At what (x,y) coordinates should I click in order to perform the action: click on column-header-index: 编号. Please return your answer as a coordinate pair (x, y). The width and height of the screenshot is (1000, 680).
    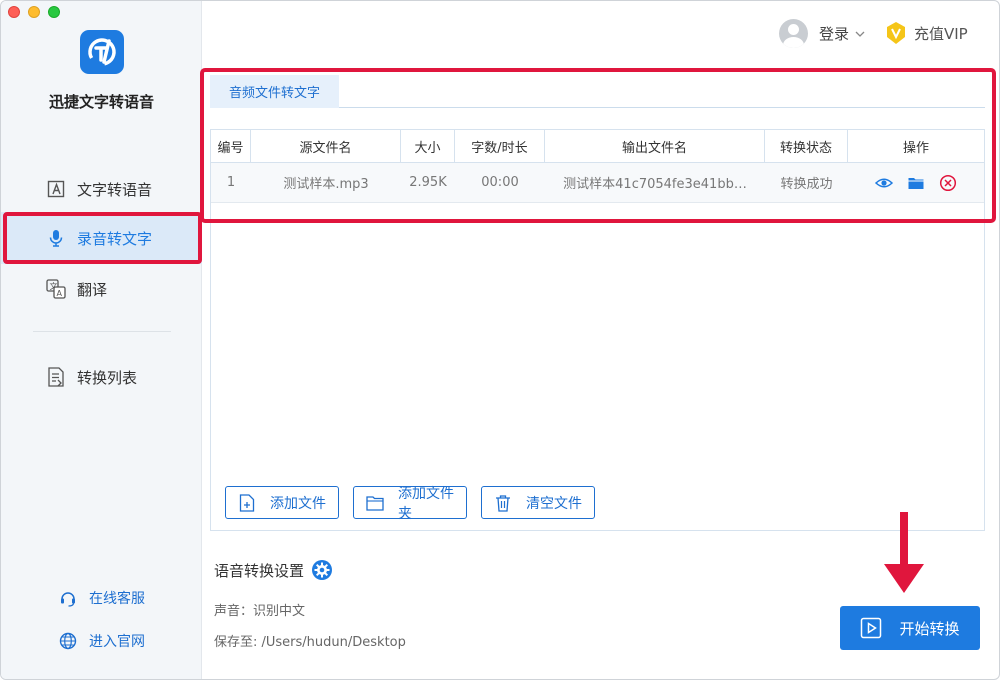
    Looking at the image, I should click on (231, 146).